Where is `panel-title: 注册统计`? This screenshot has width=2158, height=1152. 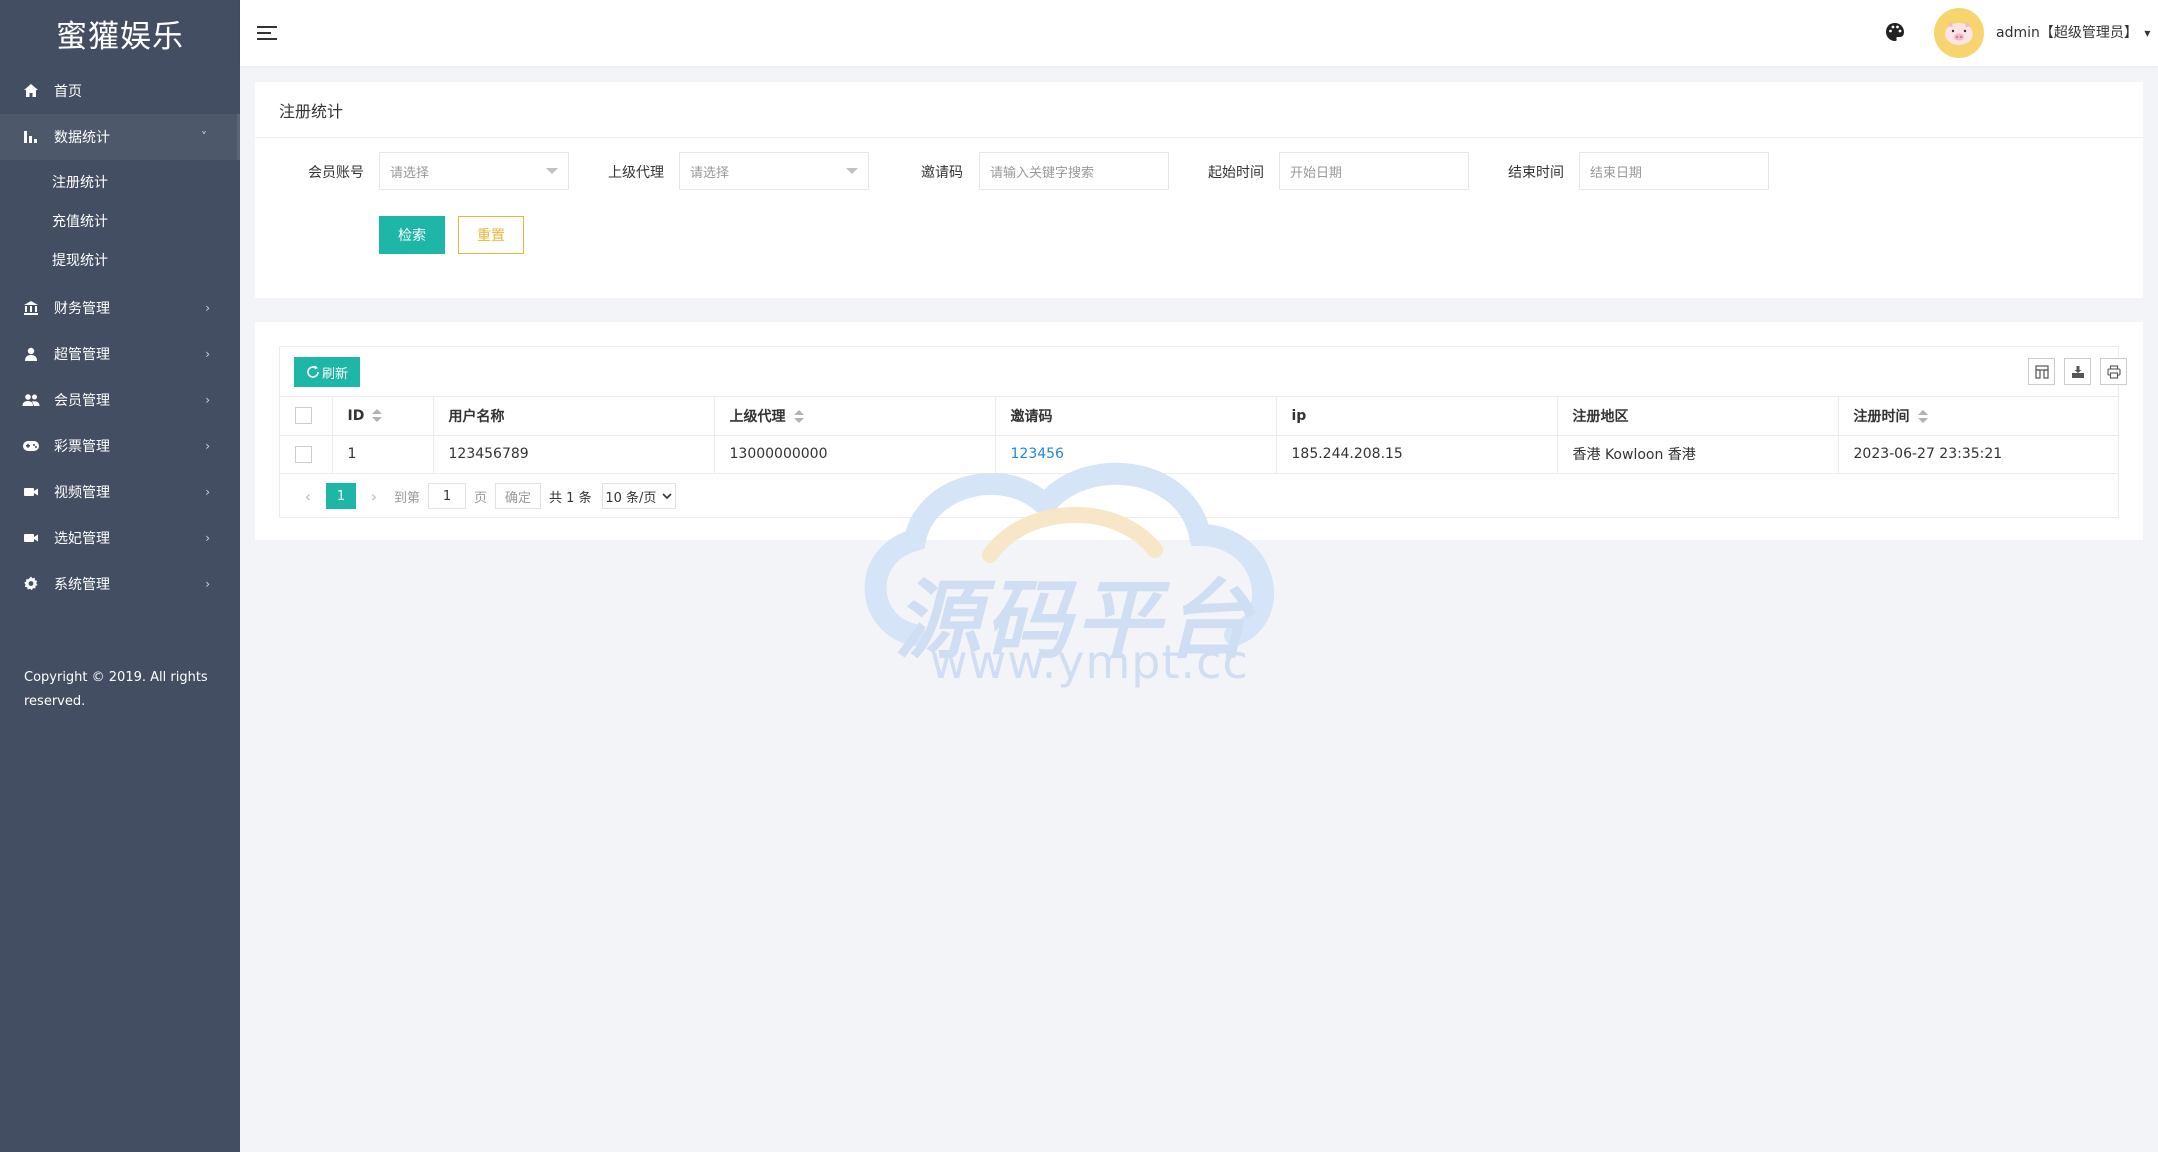
panel-title: 注册统计 is located at coordinates (1199, 110).